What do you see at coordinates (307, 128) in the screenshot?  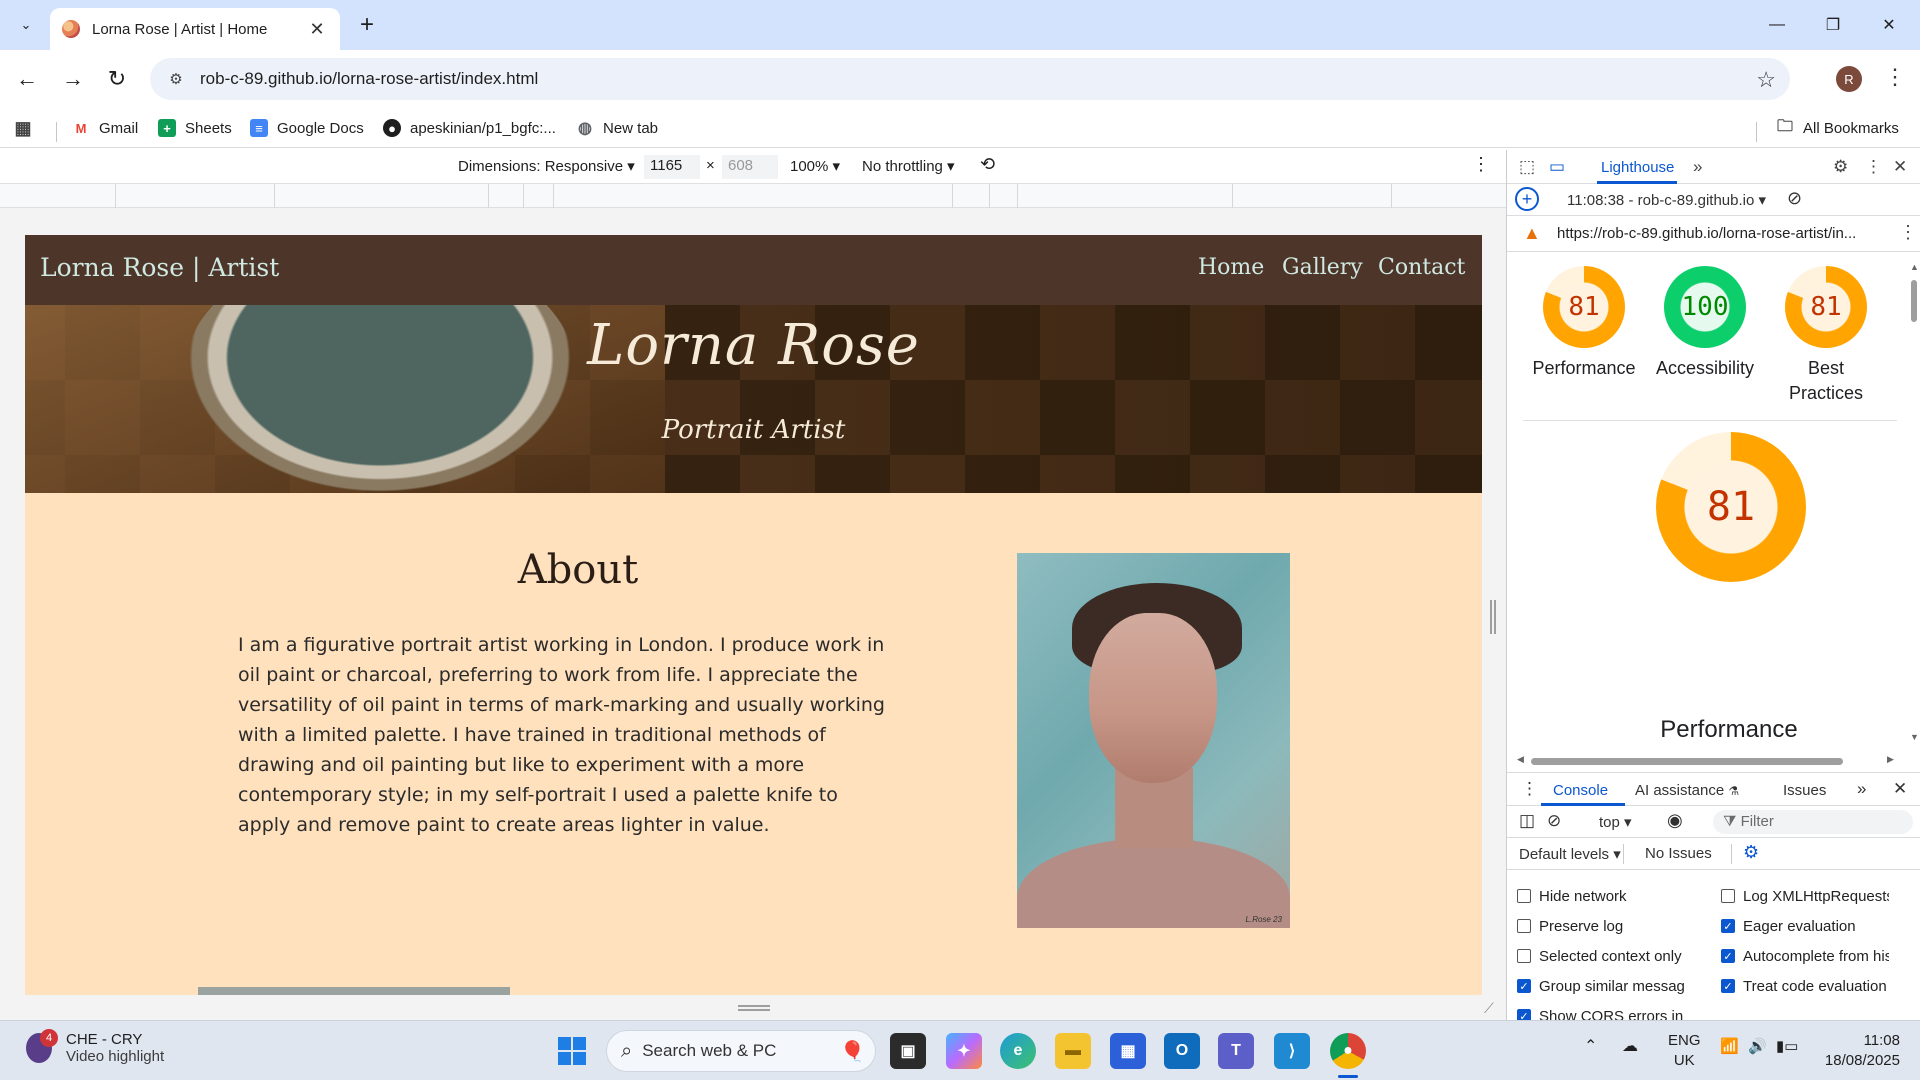 I see `bookmark-google-docs: ≡ Google Docs` at bounding box center [307, 128].